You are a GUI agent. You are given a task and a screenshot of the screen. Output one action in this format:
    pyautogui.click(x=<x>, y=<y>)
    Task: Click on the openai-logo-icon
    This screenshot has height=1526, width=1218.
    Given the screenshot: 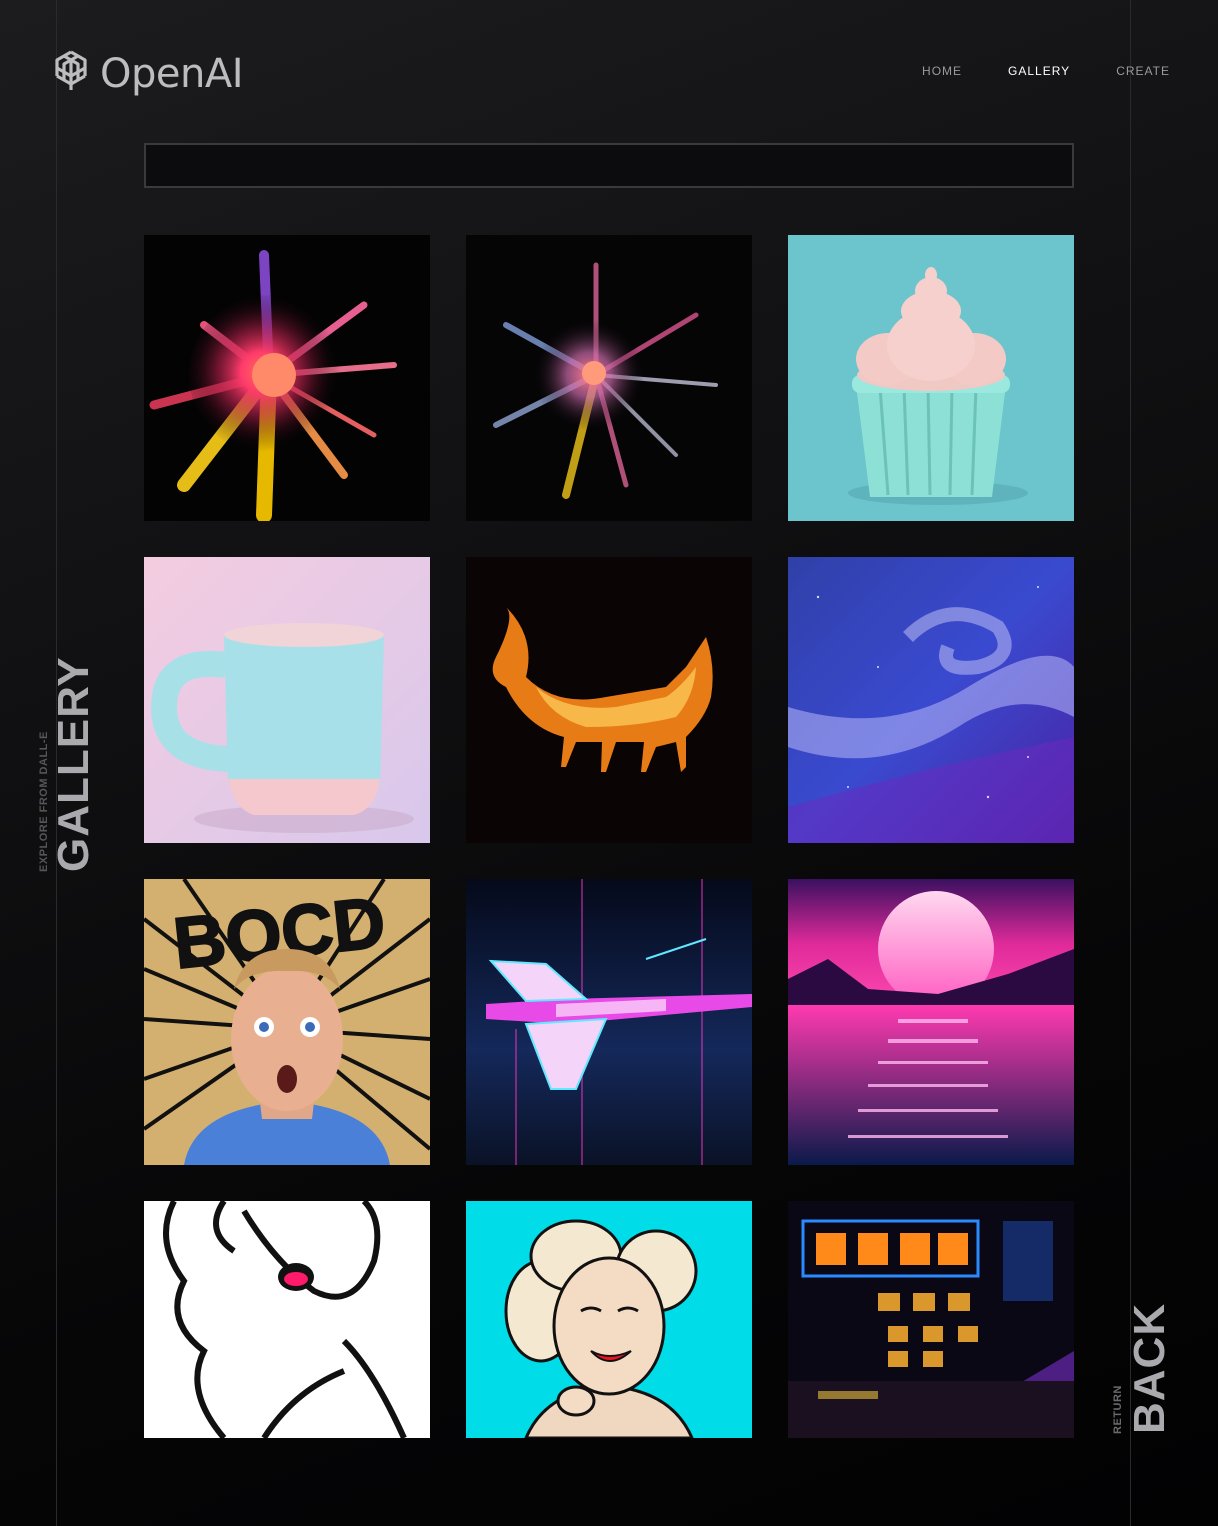 What is the action you would take?
    pyautogui.click(x=71, y=73)
    